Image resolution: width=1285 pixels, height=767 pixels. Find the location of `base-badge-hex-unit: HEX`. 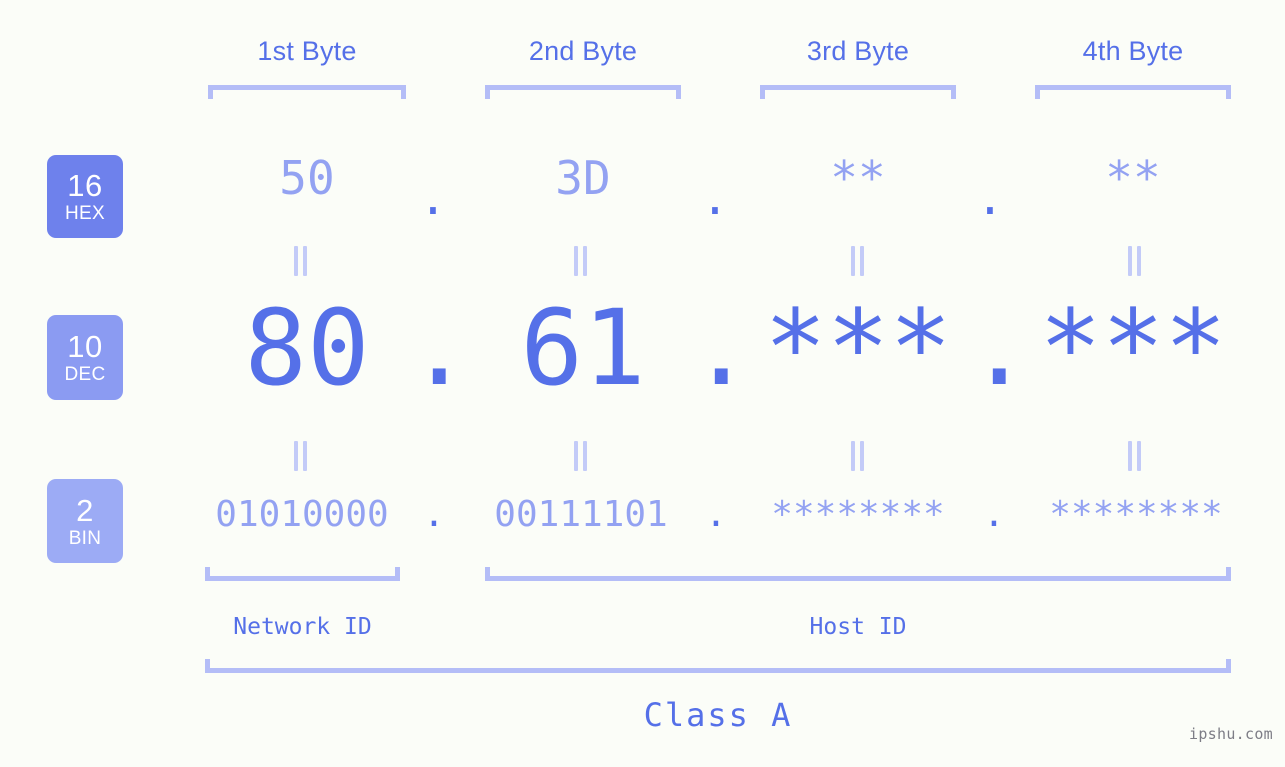

base-badge-hex-unit: HEX is located at coordinates (85, 213).